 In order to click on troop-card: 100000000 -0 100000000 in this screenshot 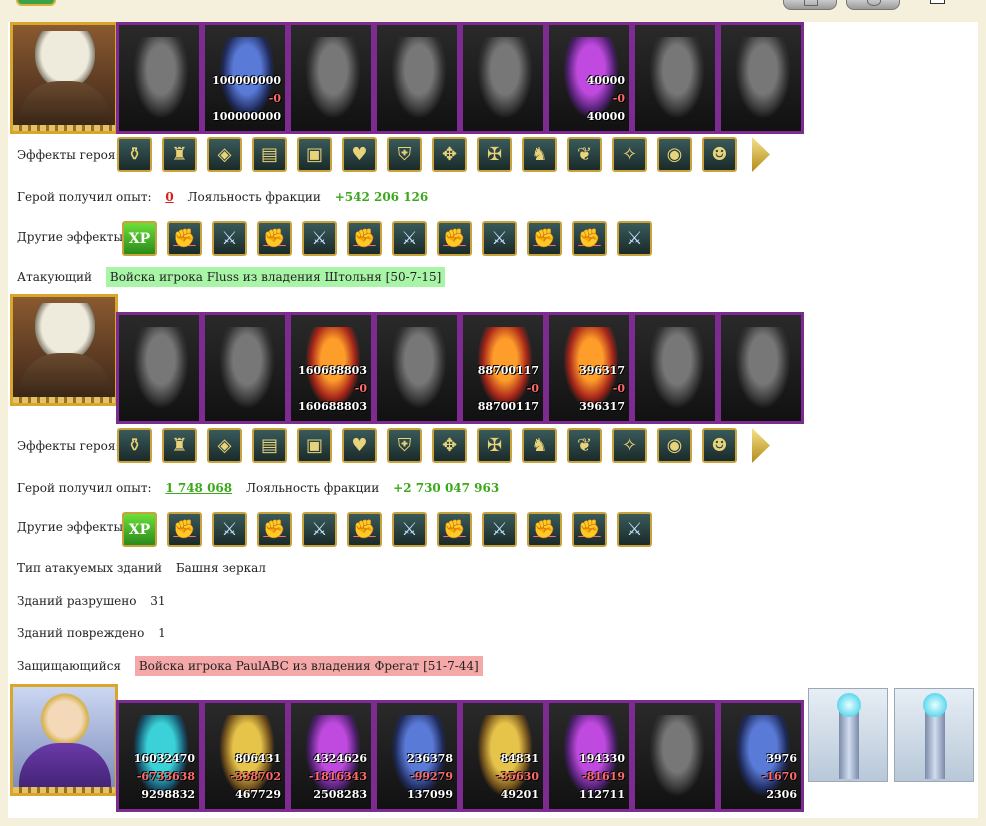, I will do `click(245, 78)`.